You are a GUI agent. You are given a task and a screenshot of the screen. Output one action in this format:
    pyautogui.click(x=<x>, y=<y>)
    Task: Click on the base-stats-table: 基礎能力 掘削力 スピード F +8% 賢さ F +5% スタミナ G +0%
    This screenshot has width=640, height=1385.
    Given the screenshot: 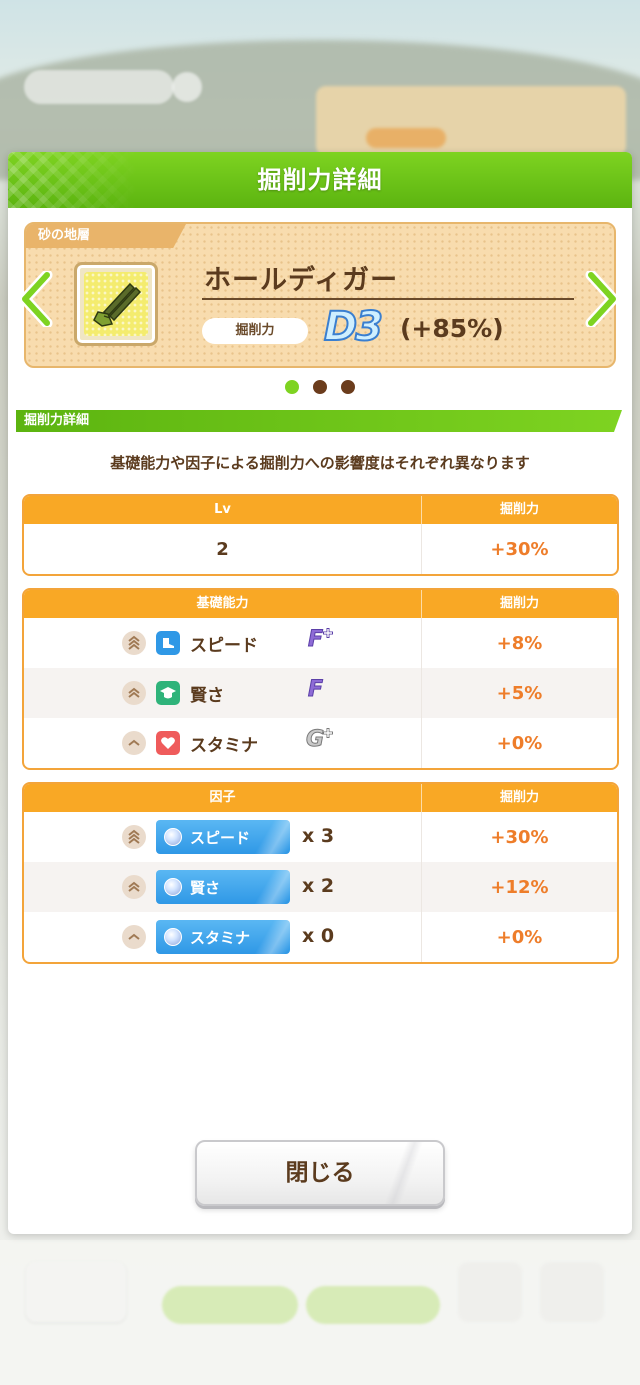 What is the action you would take?
    pyautogui.click(x=320, y=679)
    